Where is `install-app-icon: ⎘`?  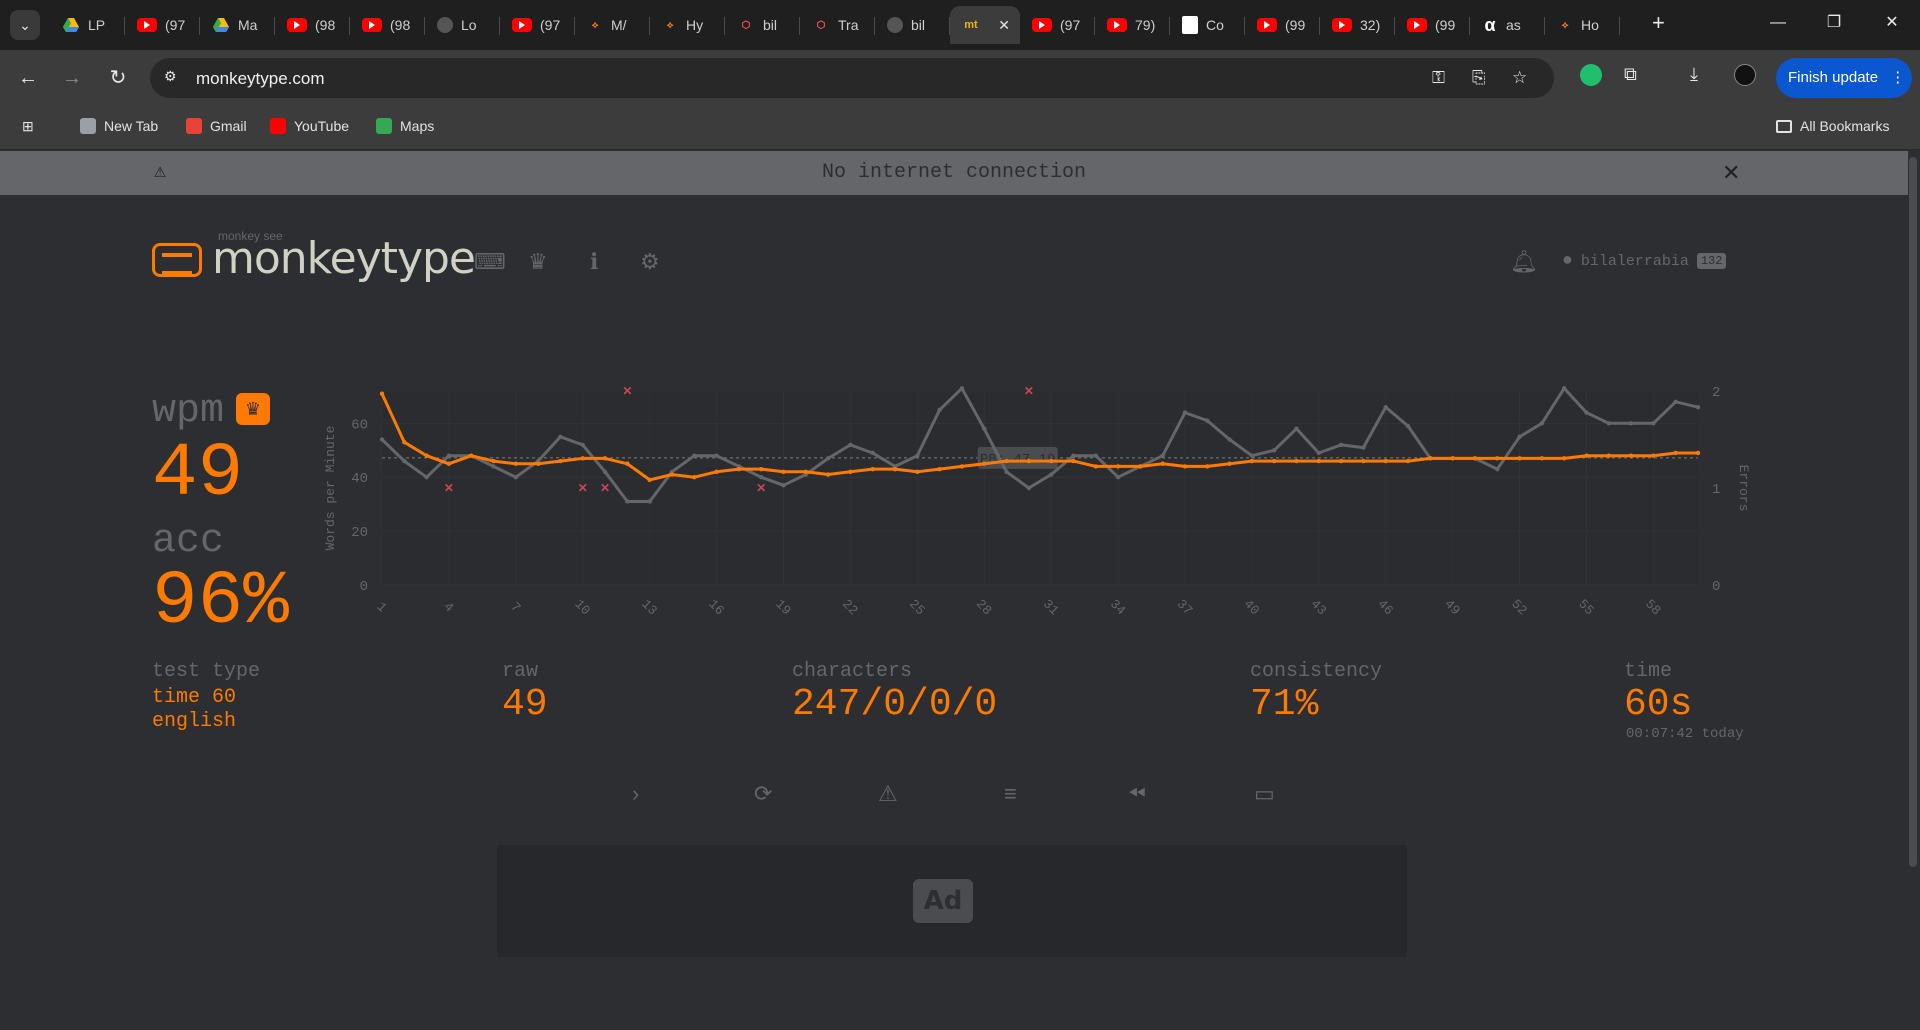 install-app-icon: ⎘ is located at coordinates (1479, 78).